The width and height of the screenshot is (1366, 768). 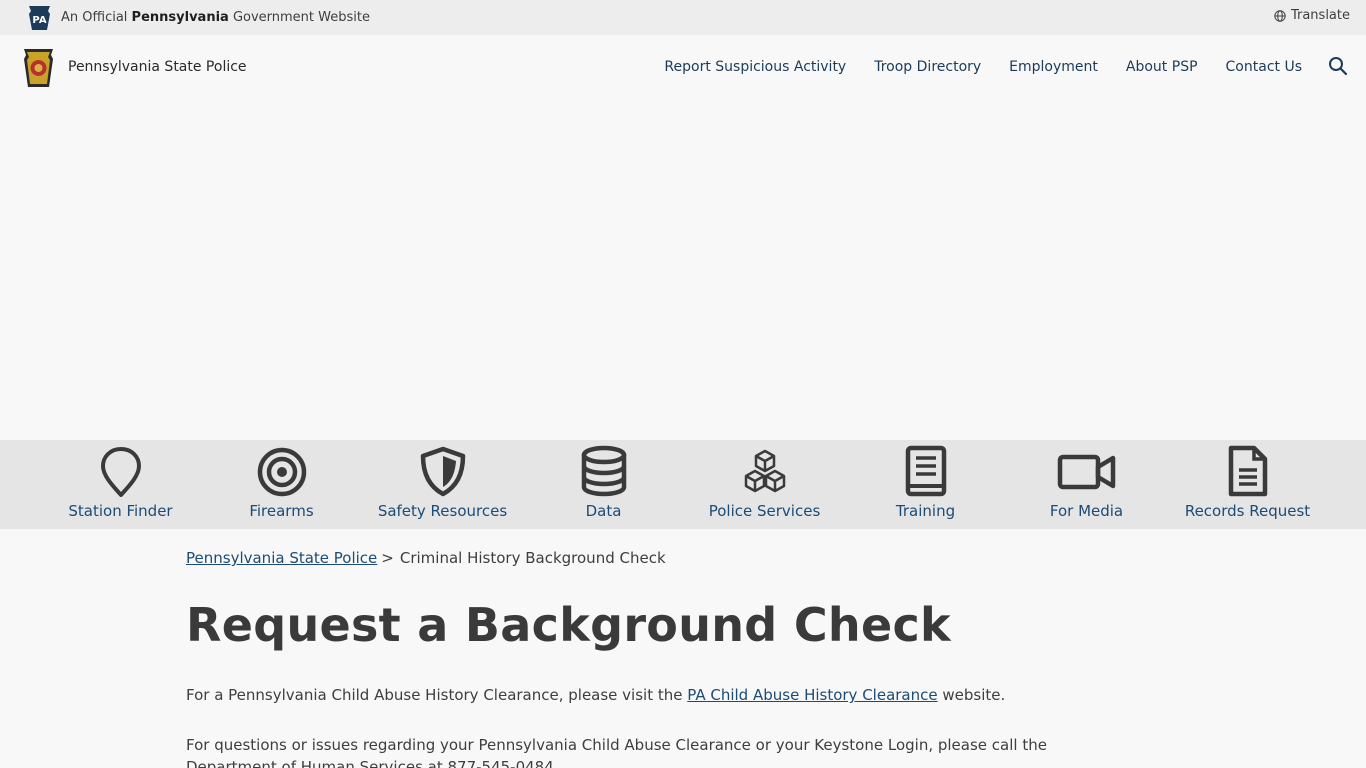 I want to click on database-icon, so click(x=604, y=471).